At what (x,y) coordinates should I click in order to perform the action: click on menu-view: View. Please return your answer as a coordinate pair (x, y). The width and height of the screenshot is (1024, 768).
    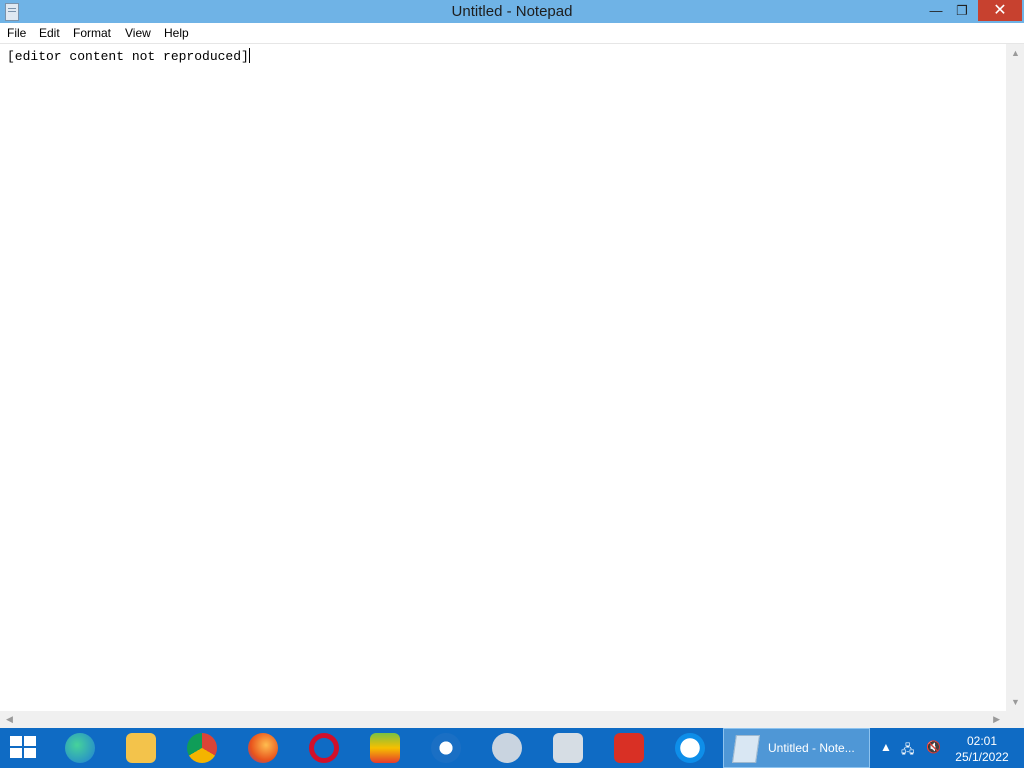
    Looking at the image, I should click on (138, 33).